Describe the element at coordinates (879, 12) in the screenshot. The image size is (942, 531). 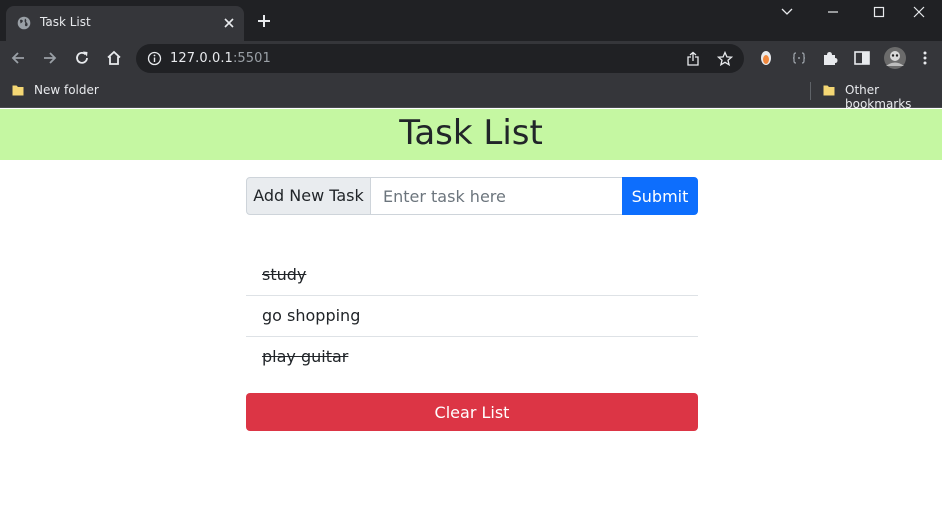
I see `maximize-icon` at that location.